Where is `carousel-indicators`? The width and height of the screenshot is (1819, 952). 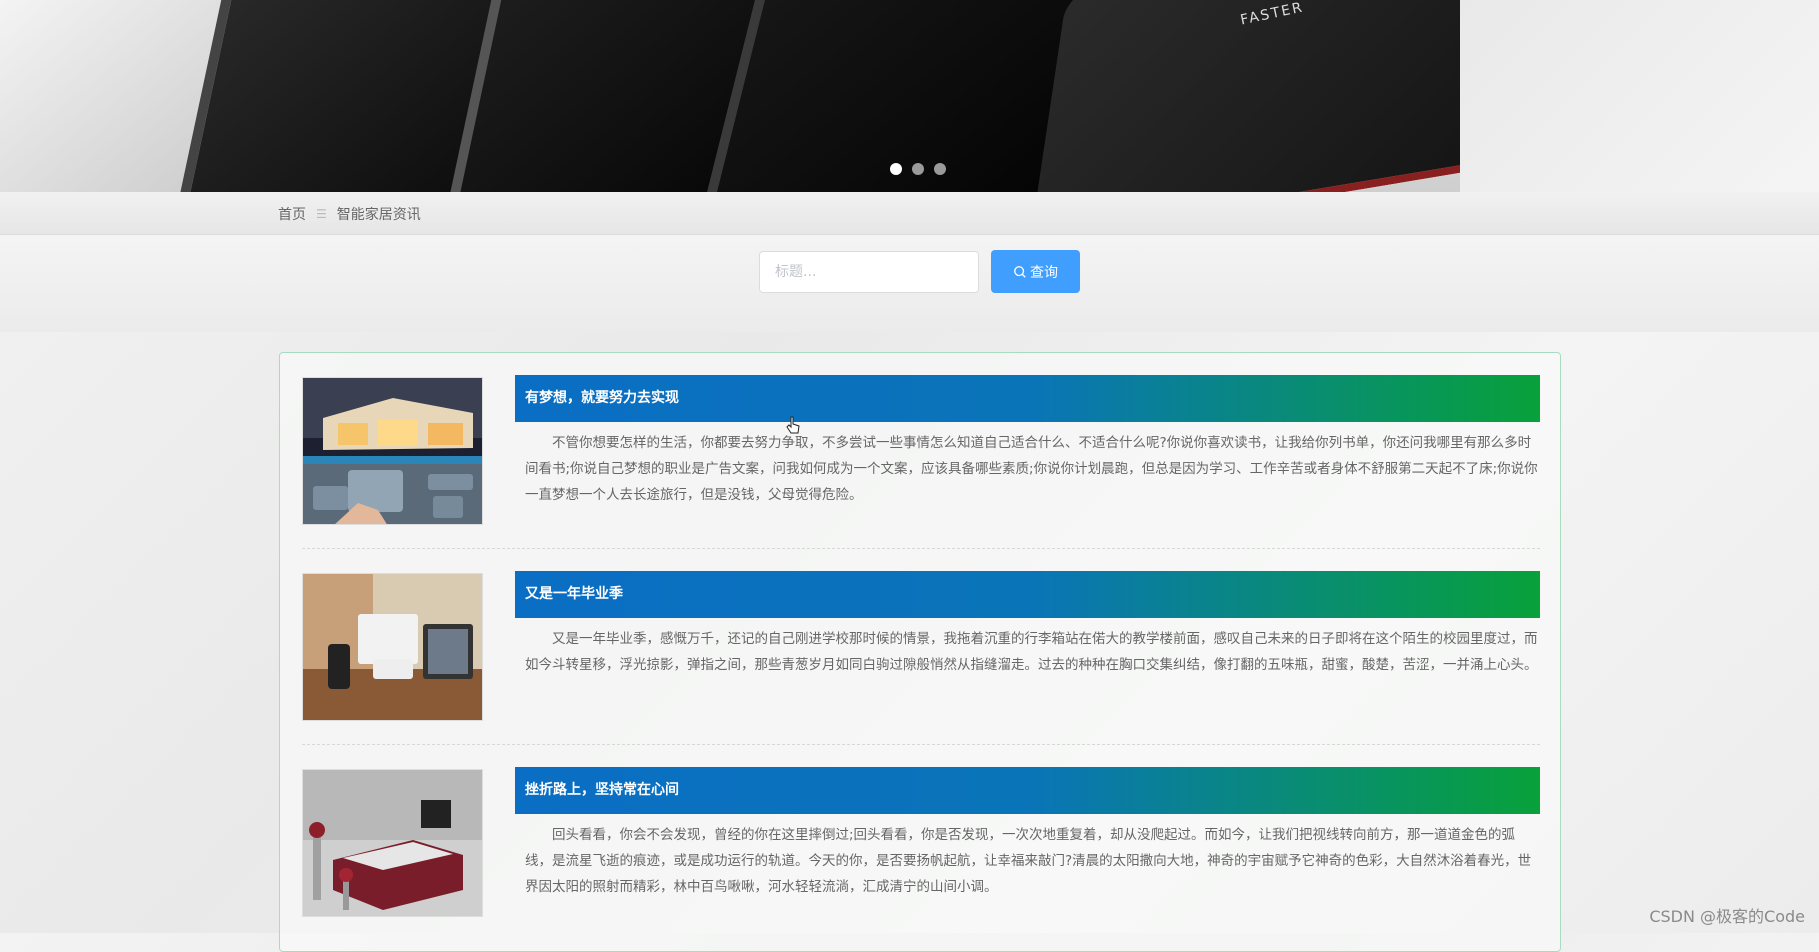
carousel-indicators is located at coordinates (918, 169).